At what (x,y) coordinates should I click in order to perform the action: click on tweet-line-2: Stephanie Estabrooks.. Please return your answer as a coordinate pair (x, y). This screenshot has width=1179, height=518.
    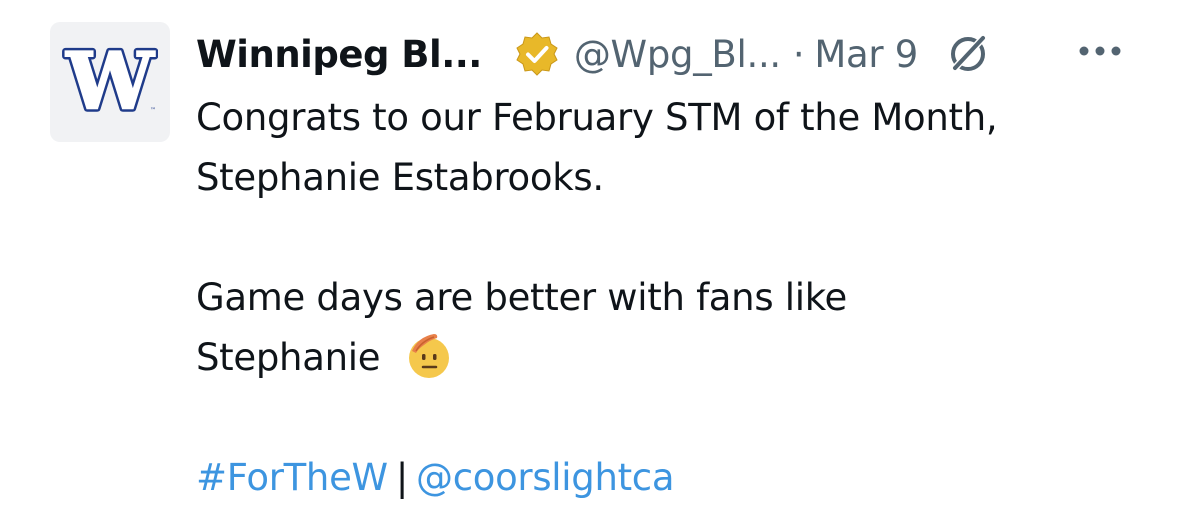
    Looking at the image, I should click on (400, 177).